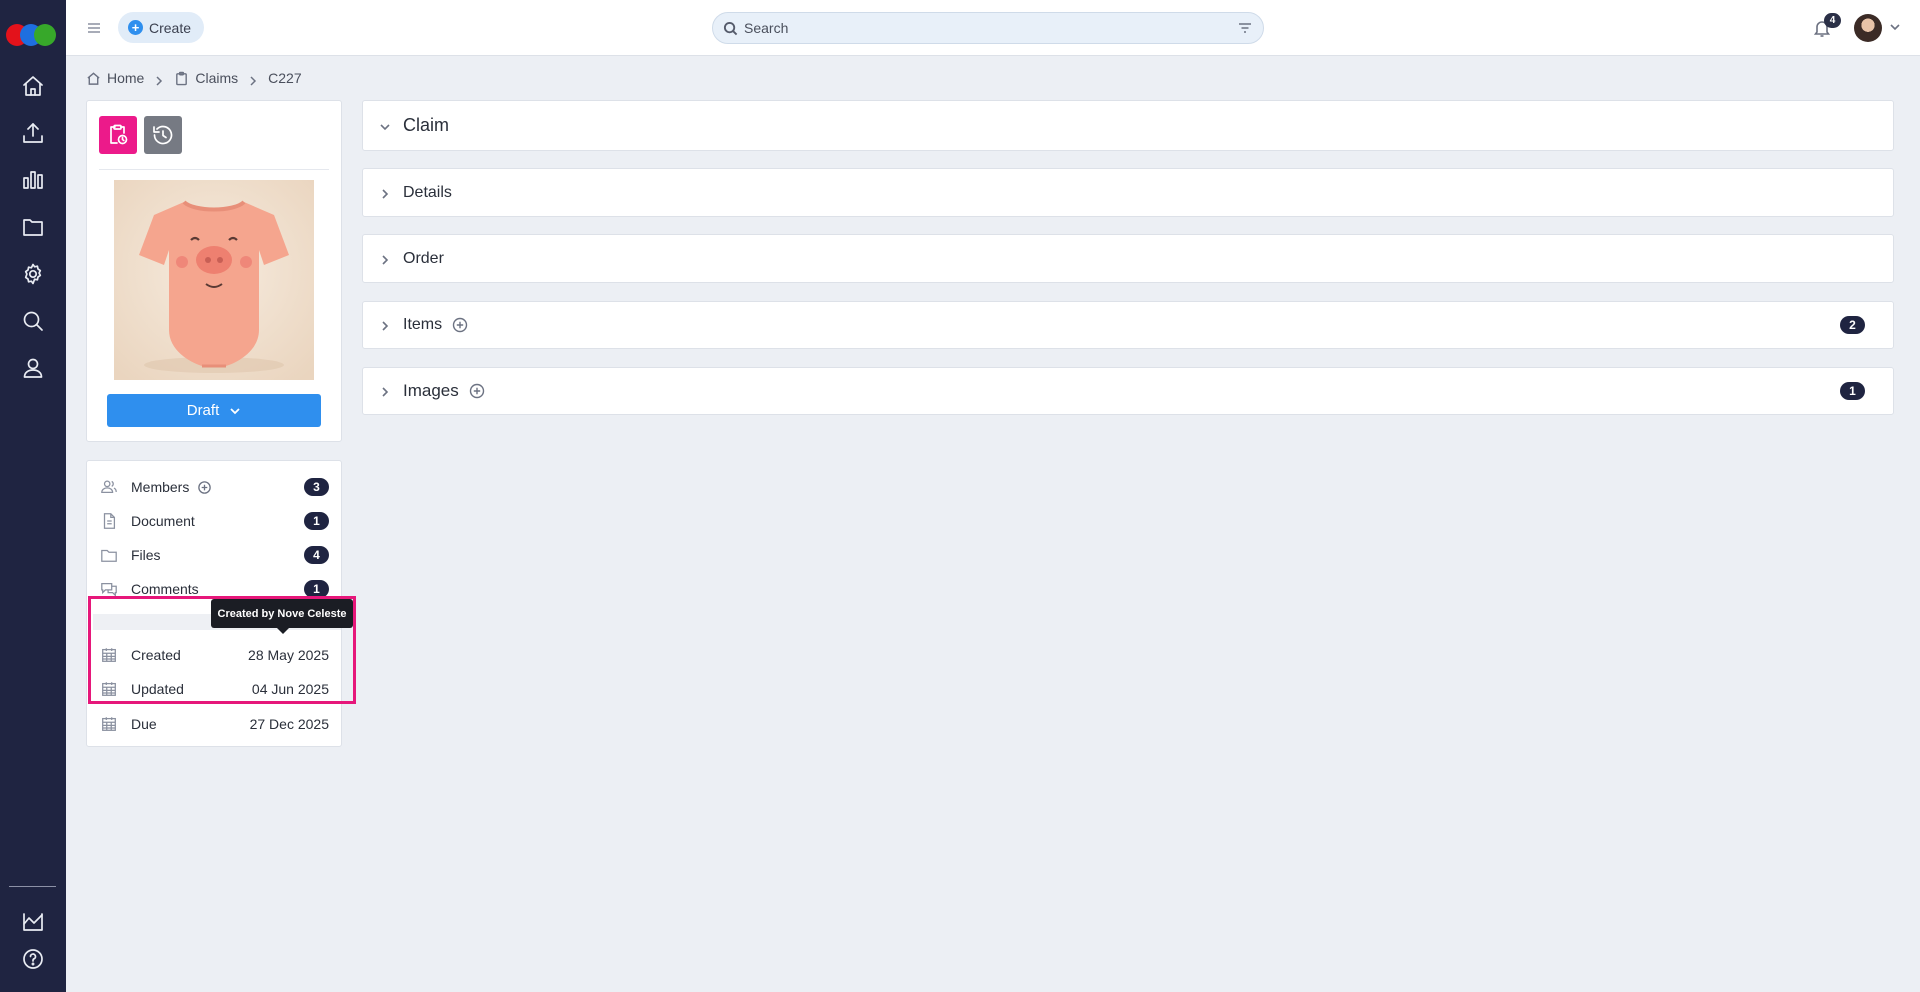 The image size is (1920, 992). Describe the element at coordinates (144, 724) in the screenshot. I see `due-label: Due` at that location.